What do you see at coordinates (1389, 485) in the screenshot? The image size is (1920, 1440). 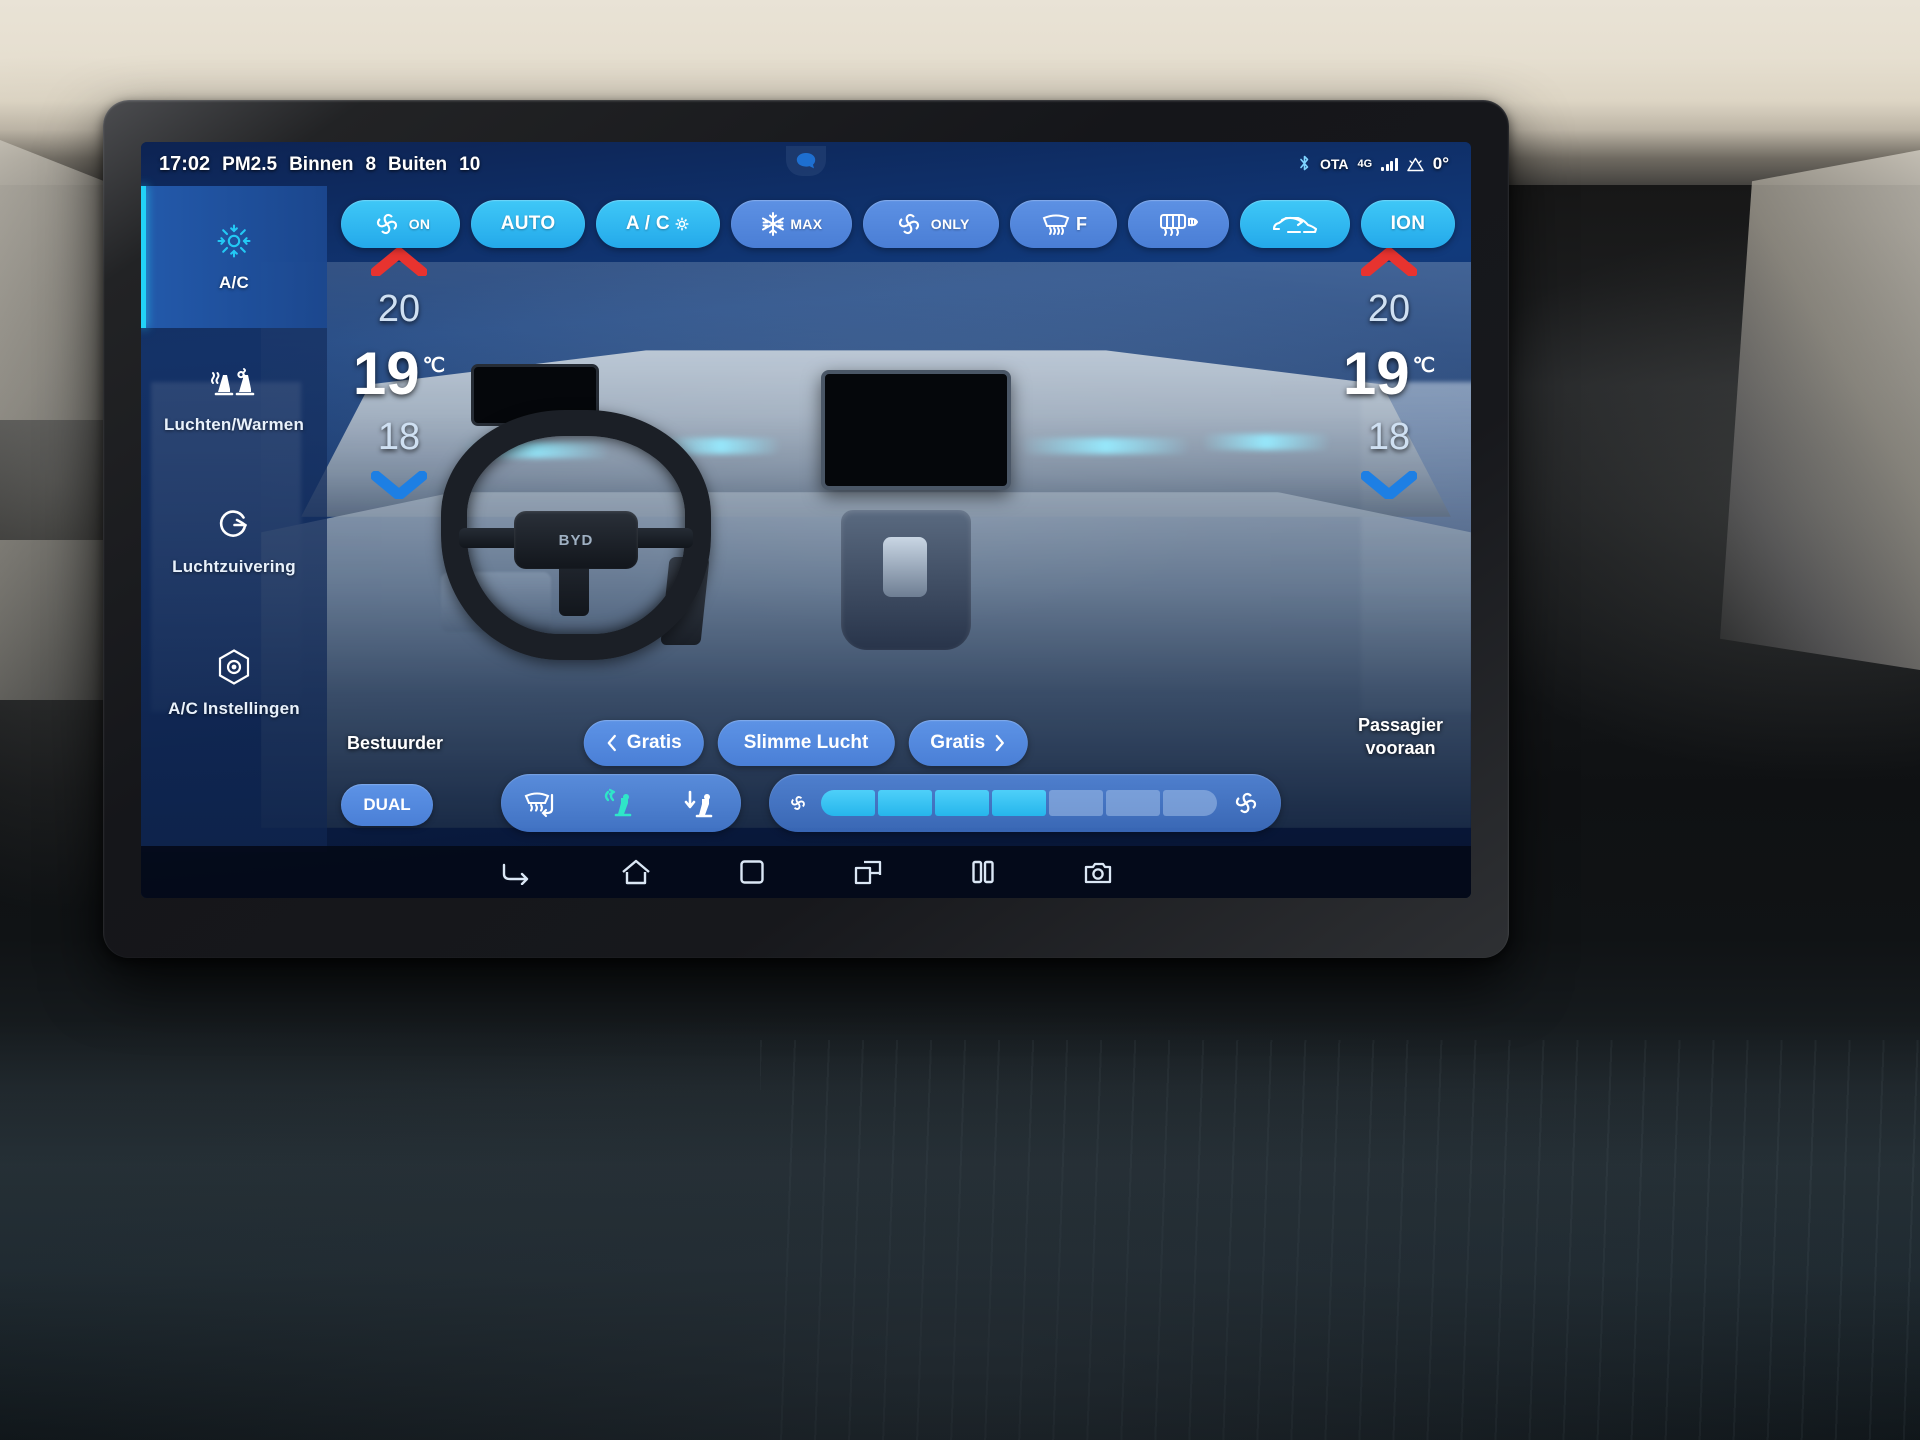 I see `passenger-temp-down-button` at bounding box center [1389, 485].